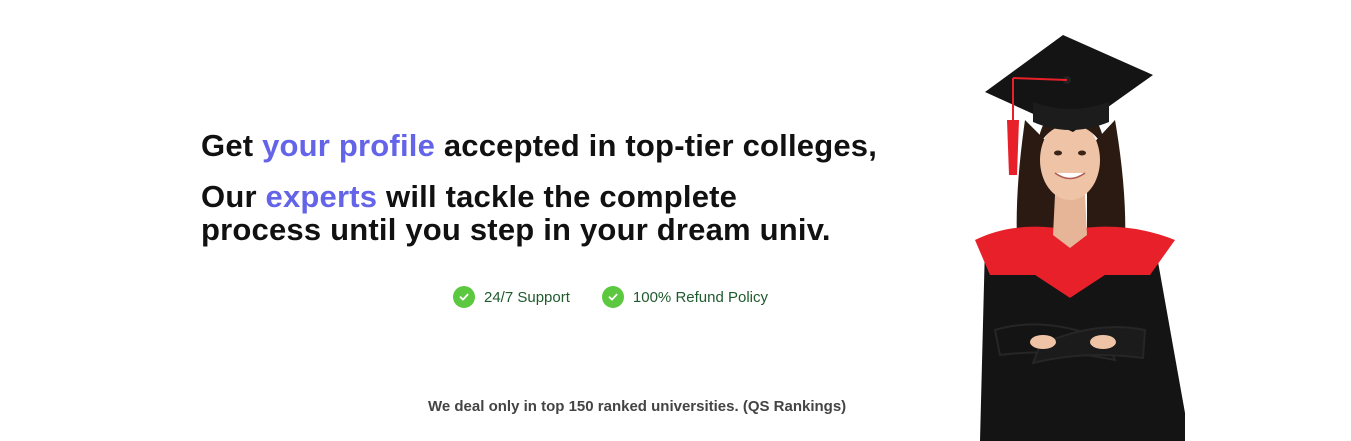 This screenshot has width=1351, height=441. I want to click on subheadline-line-1: Our experts will tackle the complete, so click(516, 196).